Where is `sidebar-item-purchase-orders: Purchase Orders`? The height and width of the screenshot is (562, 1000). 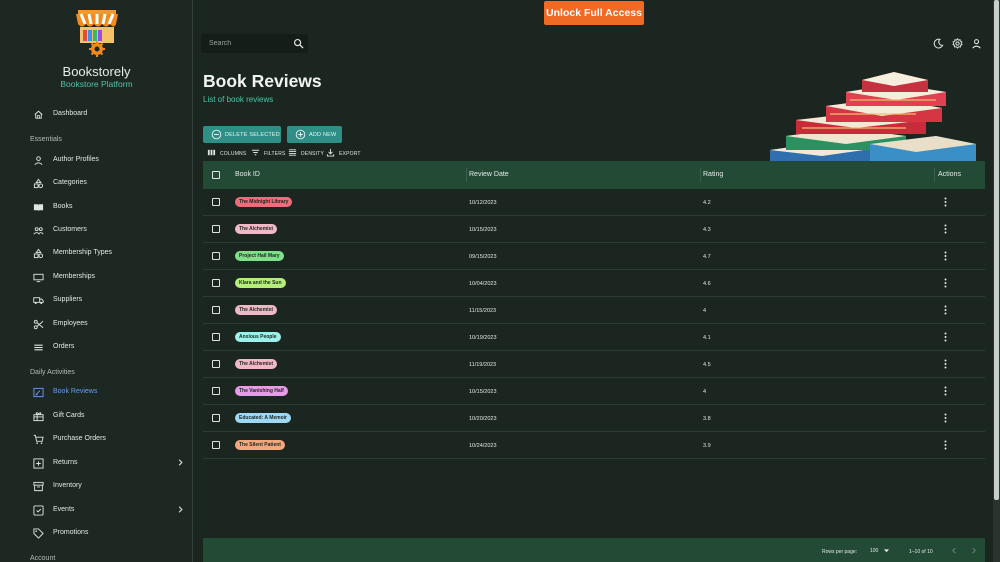 sidebar-item-purchase-orders: Purchase Orders is located at coordinates (96, 439).